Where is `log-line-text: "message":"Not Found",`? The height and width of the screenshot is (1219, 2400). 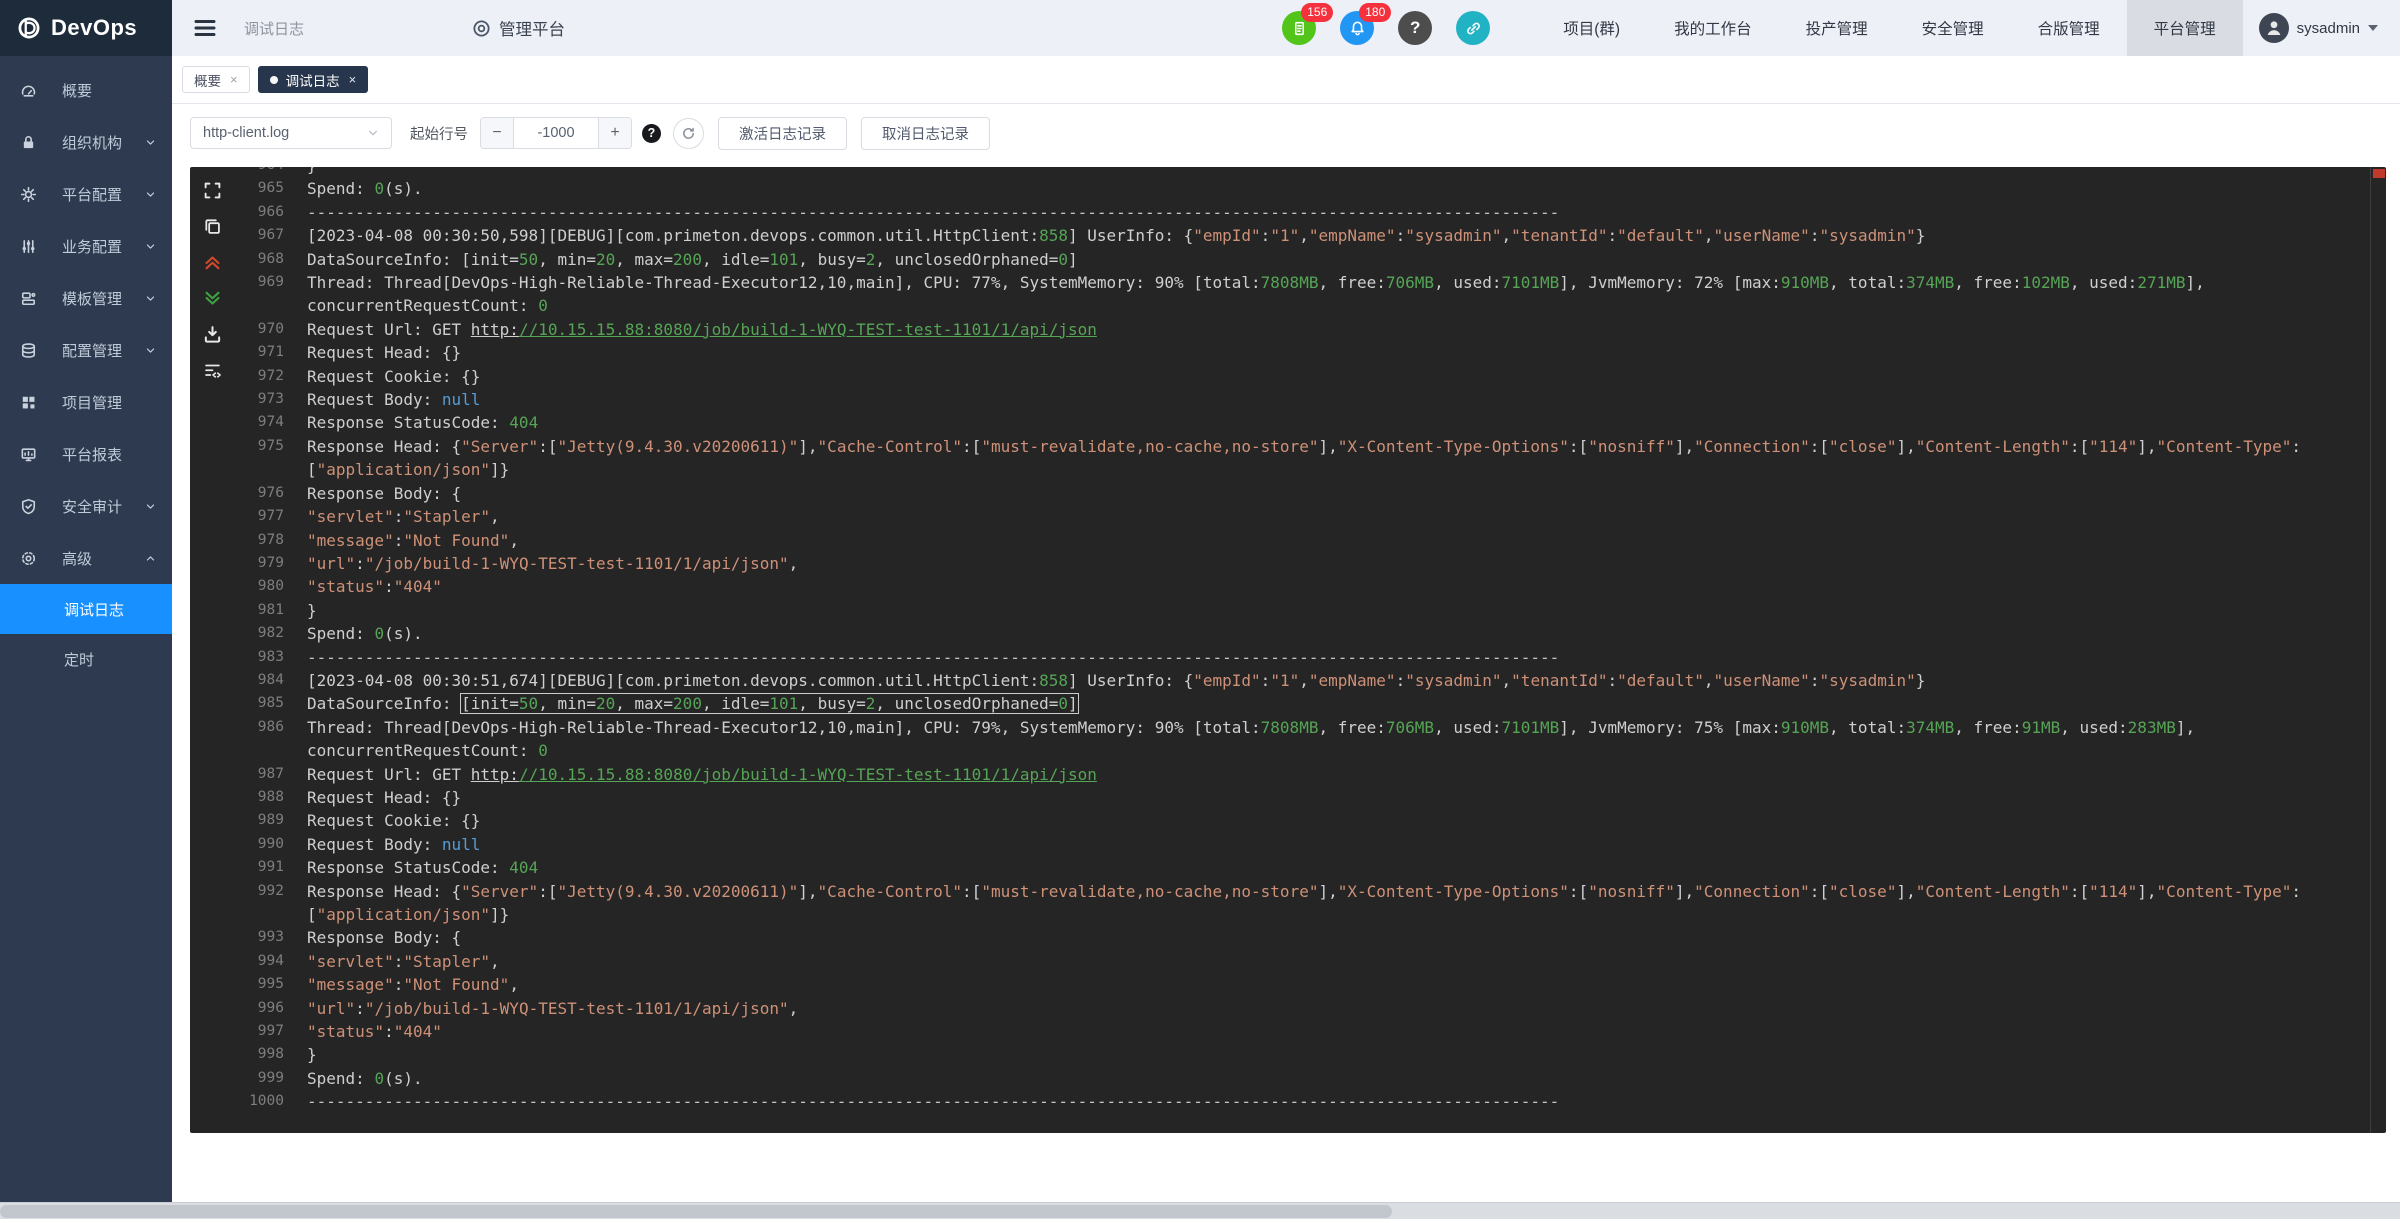 log-line-text: "message":"Not Found", is located at coordinates (413, 540).